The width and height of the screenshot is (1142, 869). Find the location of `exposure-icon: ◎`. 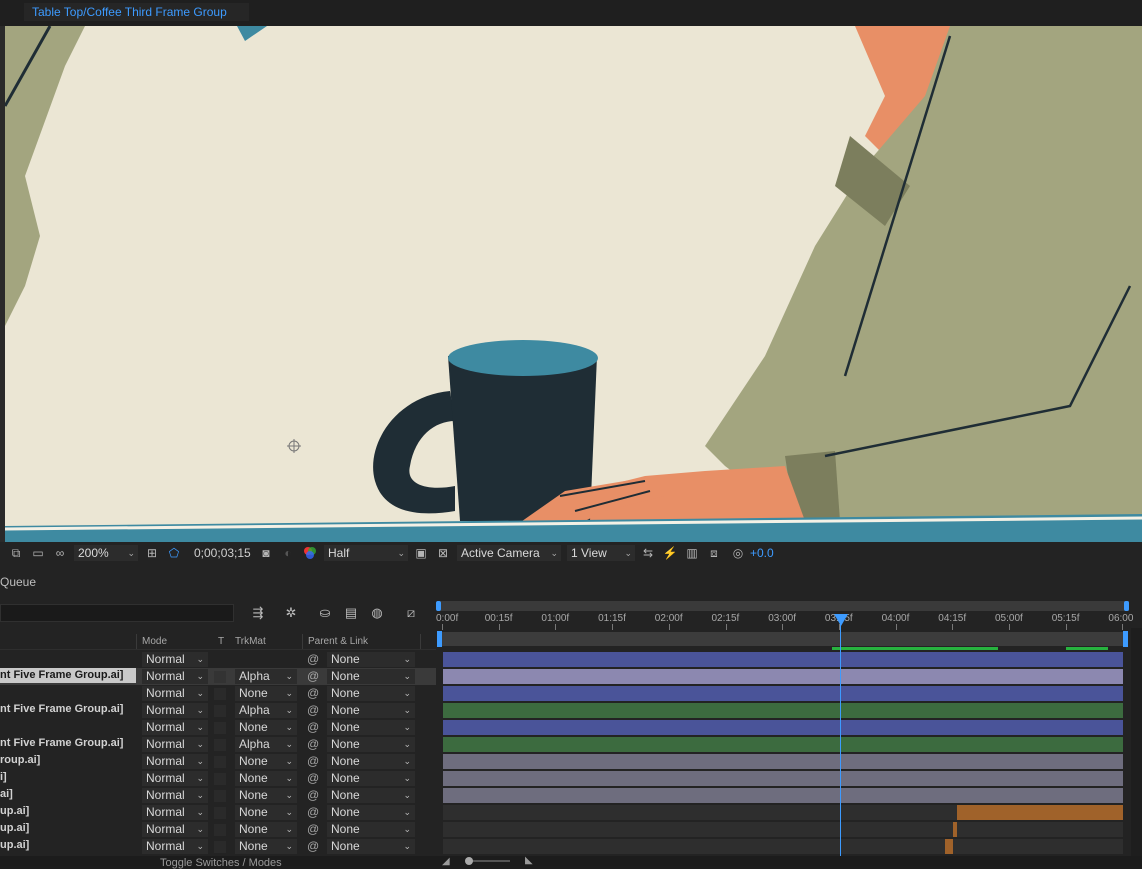

exposure-icon: ◎ is located at coordinates (738, 553).